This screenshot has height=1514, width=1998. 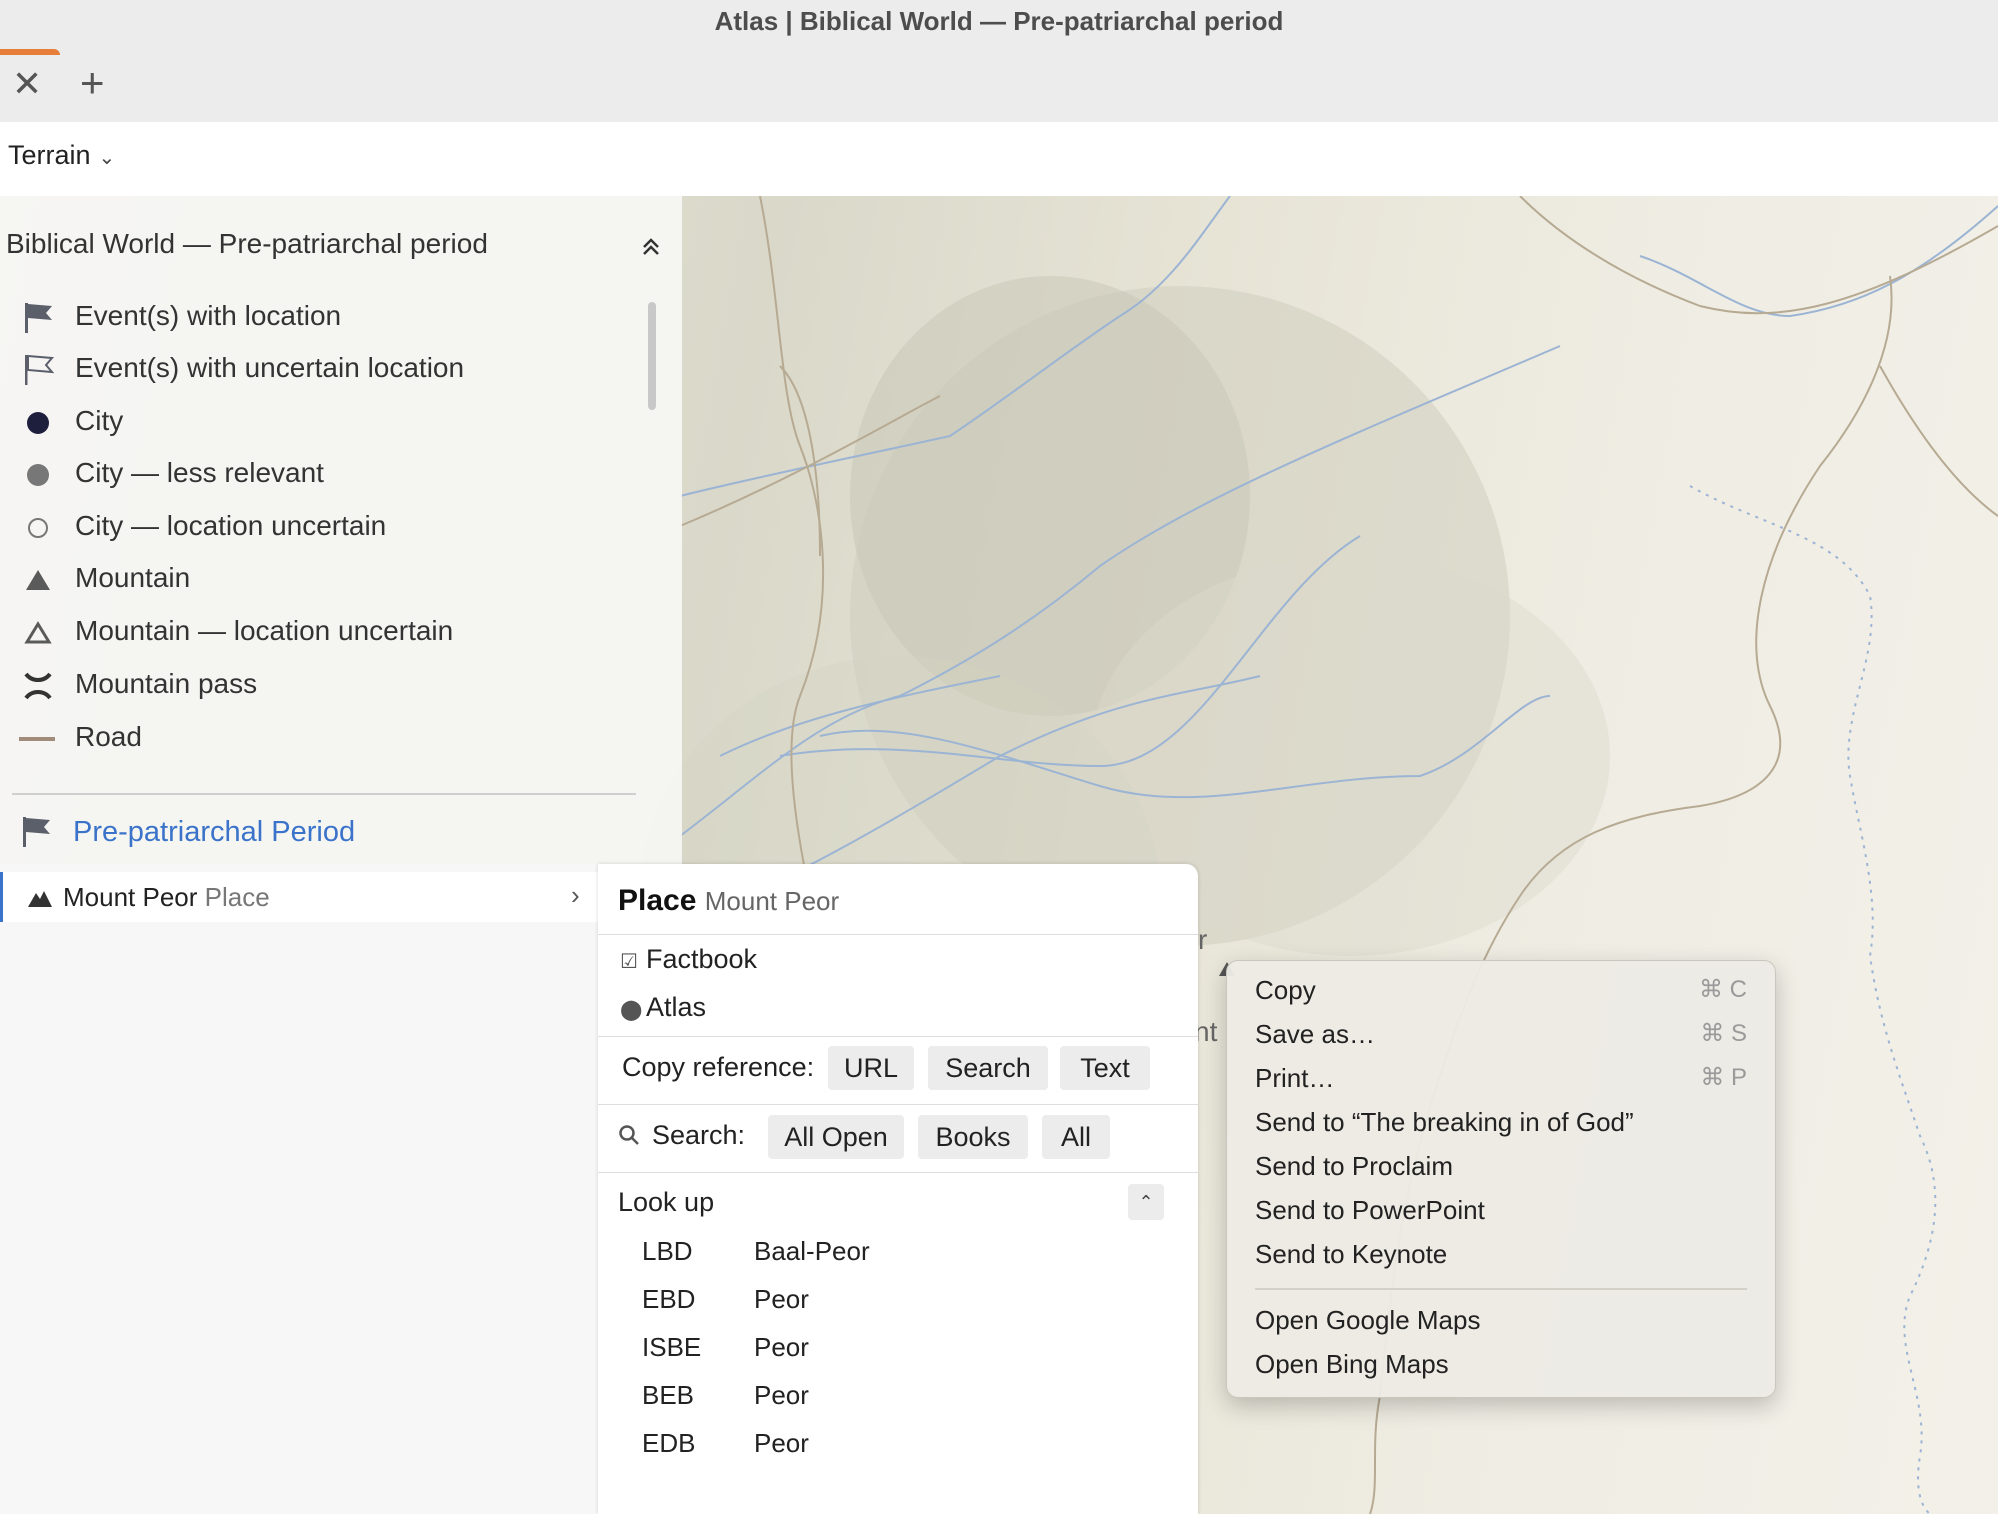 What do you see at coordinates (1368, 1320) in the screenshot?
I see `menu-item-label: Open Google Maps` at bounding box center [1368, 1320].